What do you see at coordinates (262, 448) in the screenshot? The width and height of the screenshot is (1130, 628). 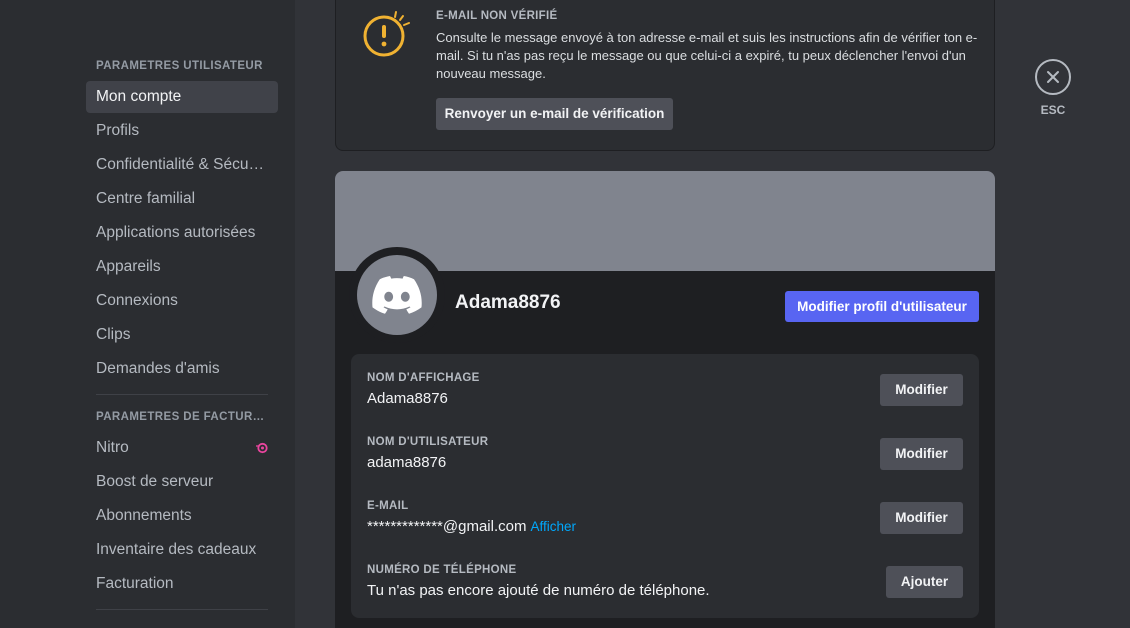 I see `nitro-icon` at bounding box center [262, 448].